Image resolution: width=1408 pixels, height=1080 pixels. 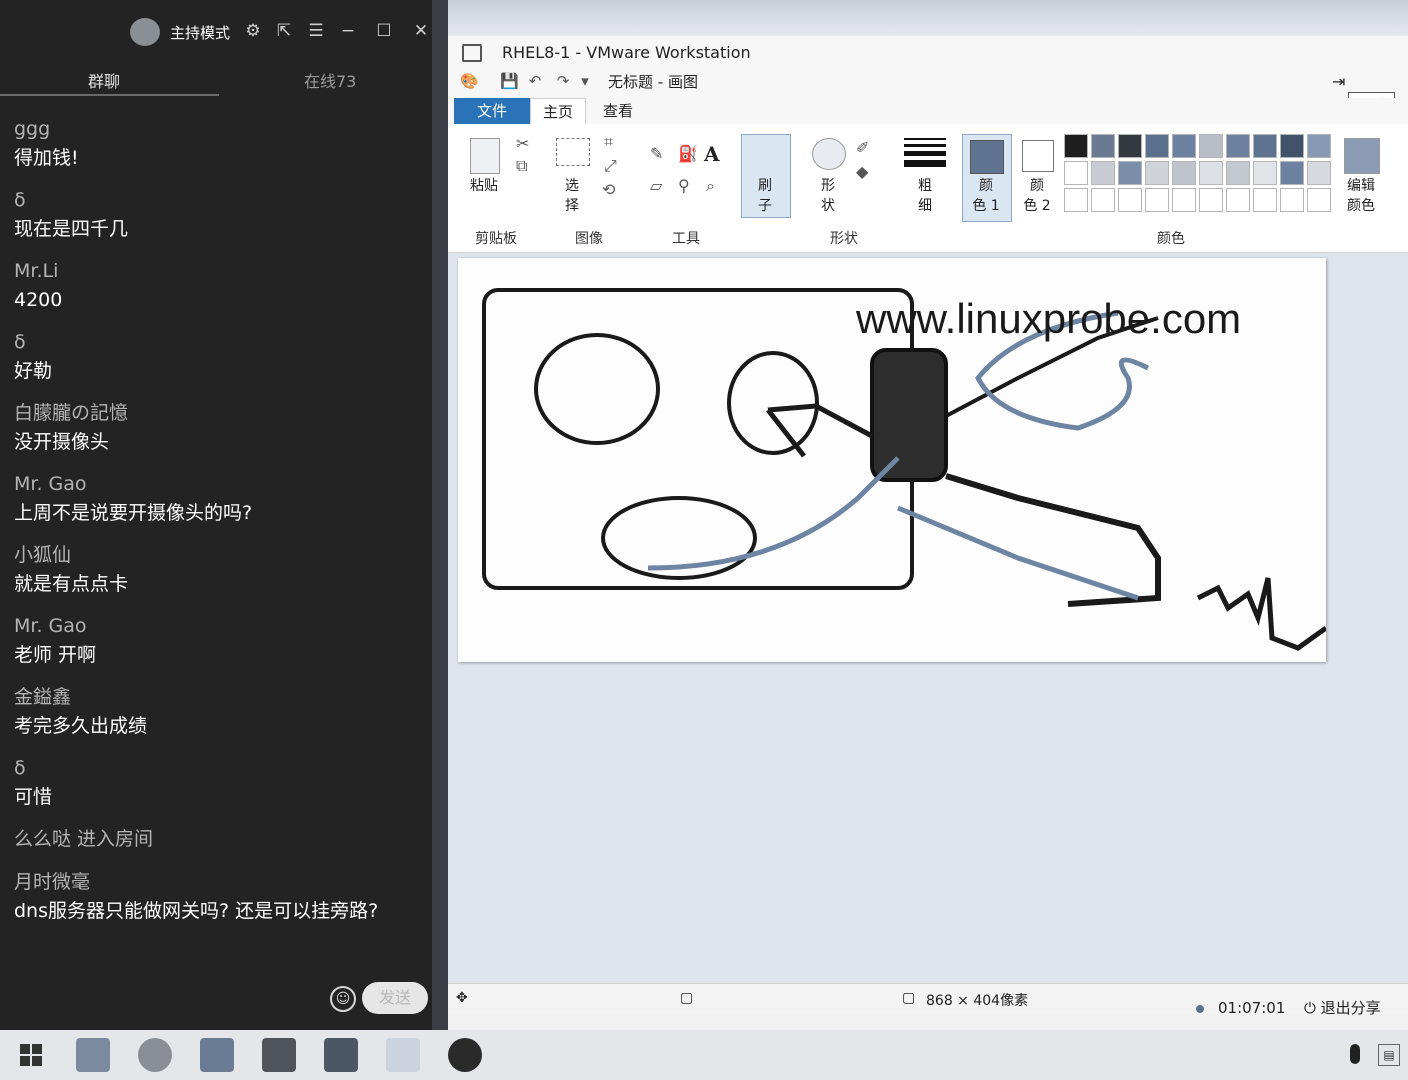 I want to click on select-label-1: 选, so click(x=572, y=186).